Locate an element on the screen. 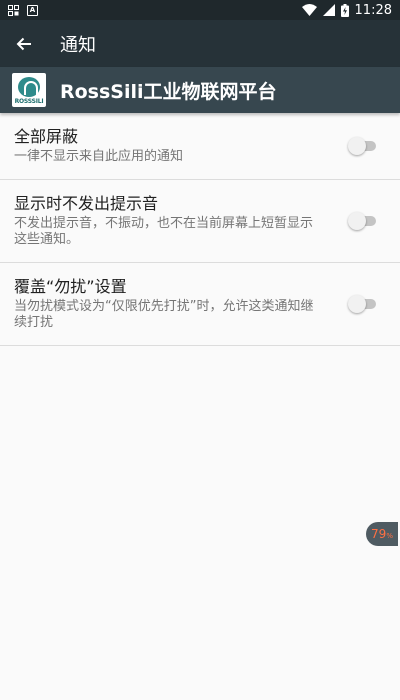 This screenshot has height=700, width=400. wifi-icon is located at coordinates (309, 10).